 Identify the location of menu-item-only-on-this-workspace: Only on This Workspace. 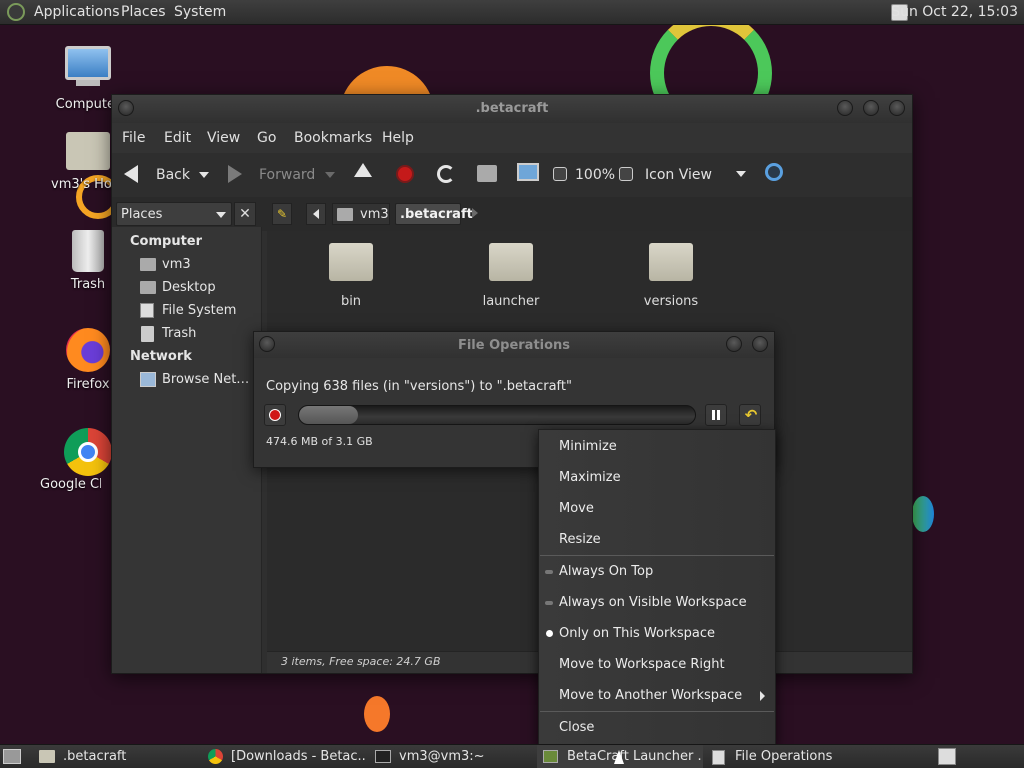
(657, 634).